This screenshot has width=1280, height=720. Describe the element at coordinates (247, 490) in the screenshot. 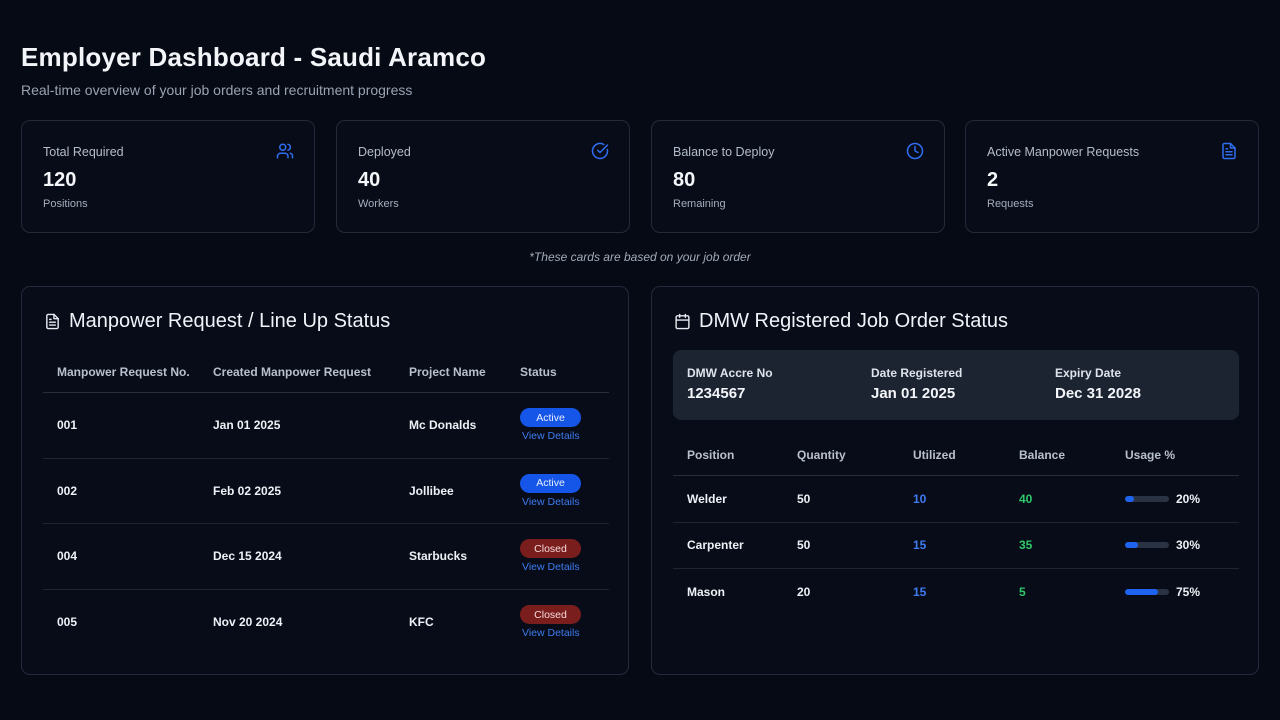

I see `created-date: Feb 02 2025` at that location.